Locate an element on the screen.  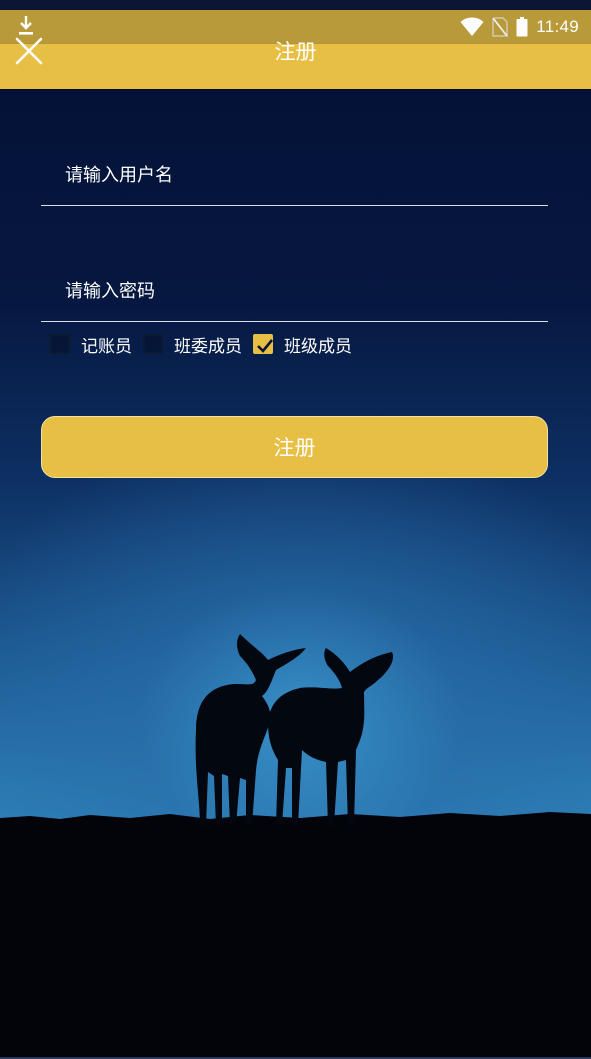
page-title: 注册 is located at coordinates (295, 52).